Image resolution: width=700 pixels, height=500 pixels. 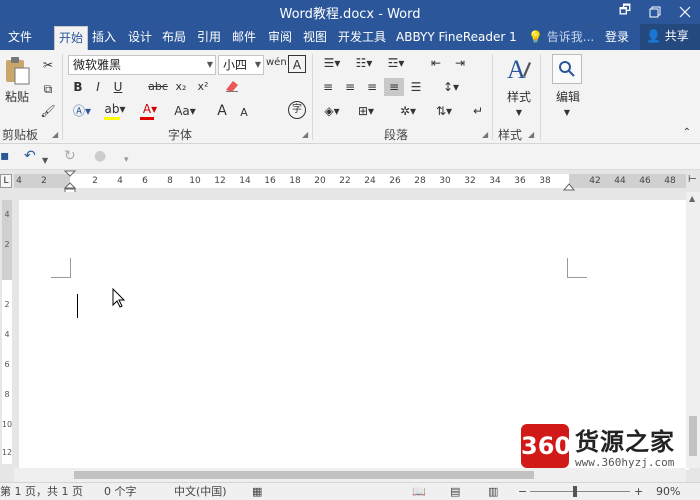 I want to click on shading-icon: ◈▾, so click(x=332, y=111).